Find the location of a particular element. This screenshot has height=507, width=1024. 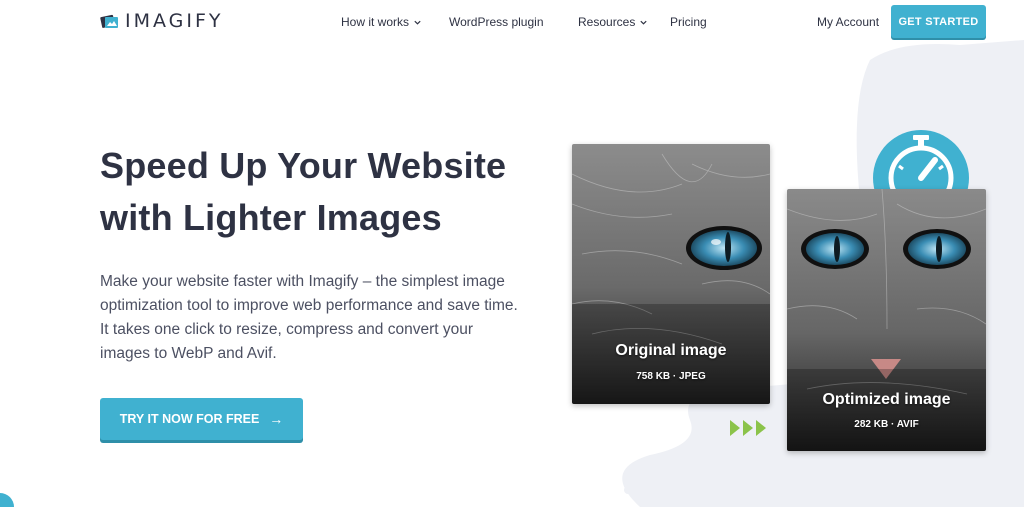

try-it-now-button: TRY IT NOW FOR FREE → is located at coordinates (201, 419).